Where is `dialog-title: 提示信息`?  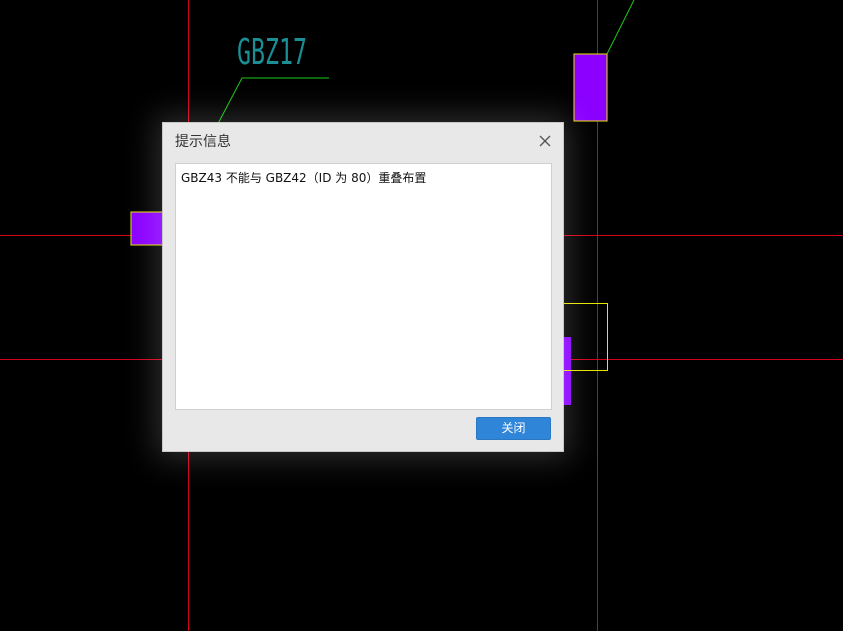 dialog-title: 提示信息 is located at coordinates (203, 142).